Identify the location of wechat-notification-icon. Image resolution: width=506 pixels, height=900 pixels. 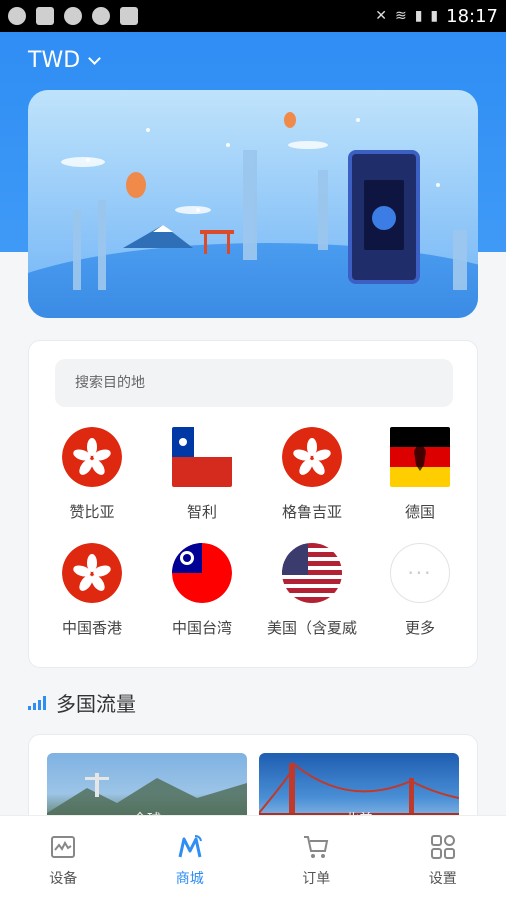
(73, 16).